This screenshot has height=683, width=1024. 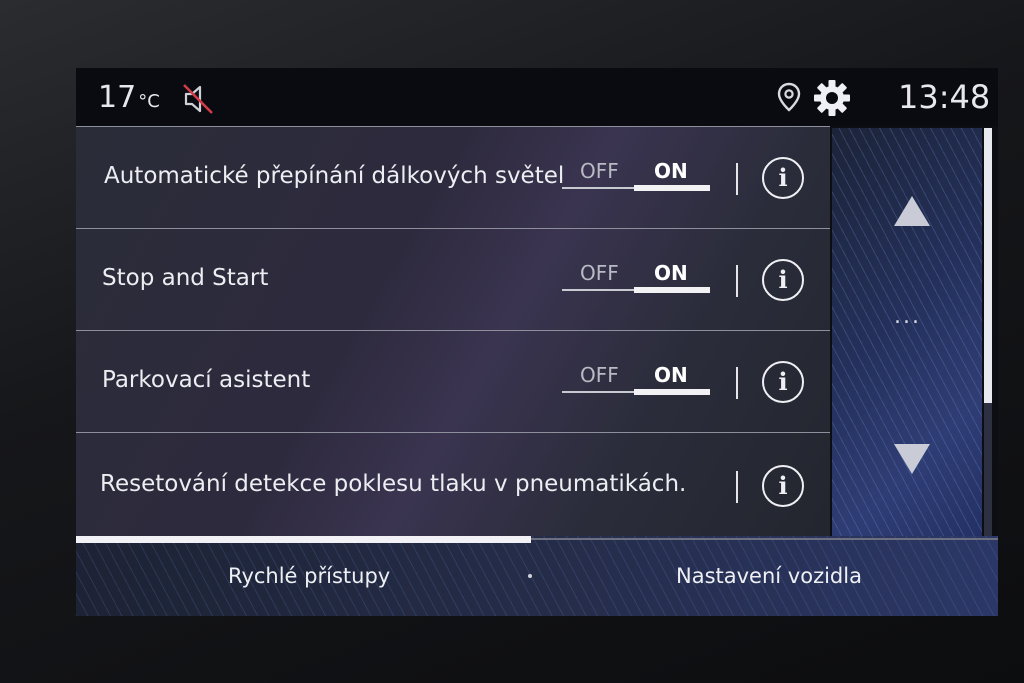 I want to click on active-tab-indicator, so click(x=303, y=539).